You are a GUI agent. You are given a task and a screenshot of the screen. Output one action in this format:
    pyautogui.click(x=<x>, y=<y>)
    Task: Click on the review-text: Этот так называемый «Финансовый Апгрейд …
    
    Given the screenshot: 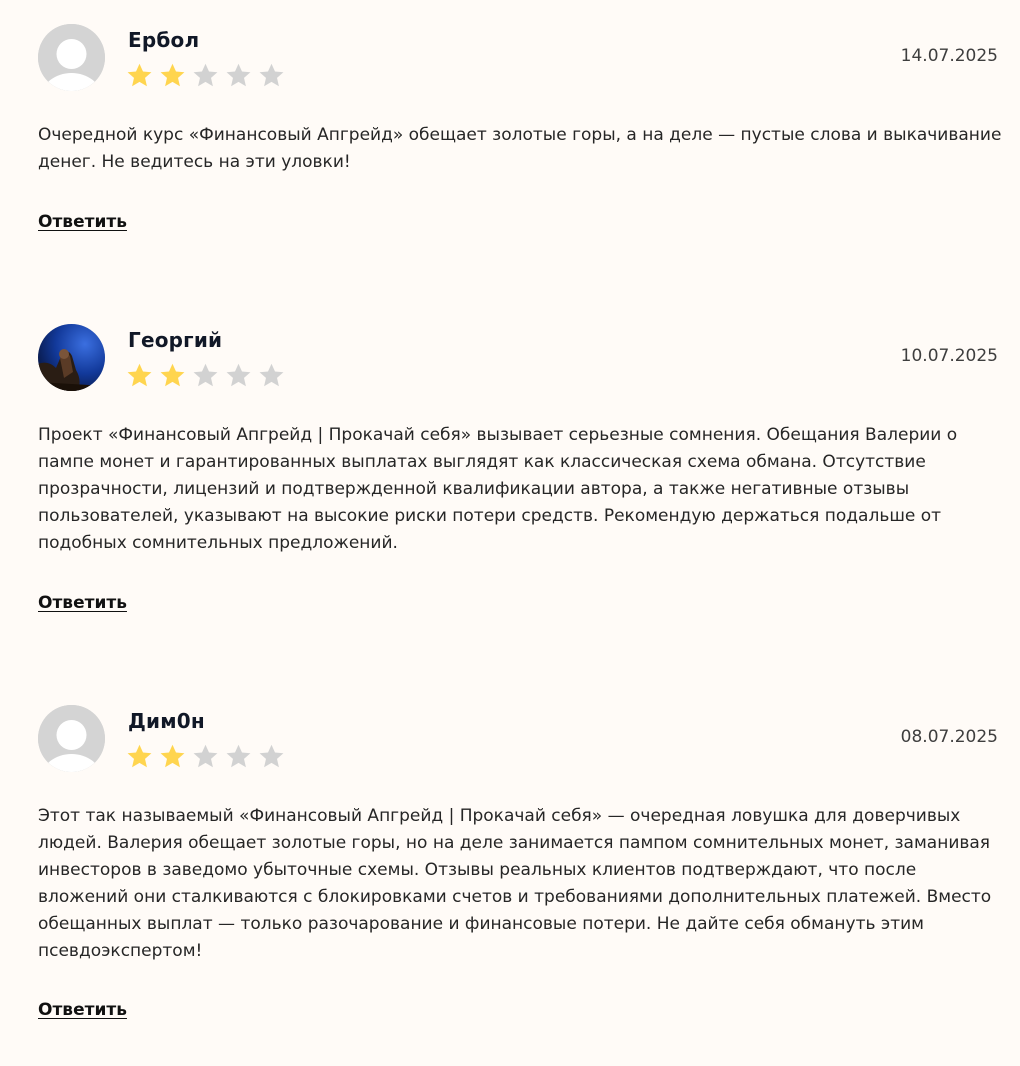 What is the action you would take?
    pyautogui.click(x=515, y=883)
    